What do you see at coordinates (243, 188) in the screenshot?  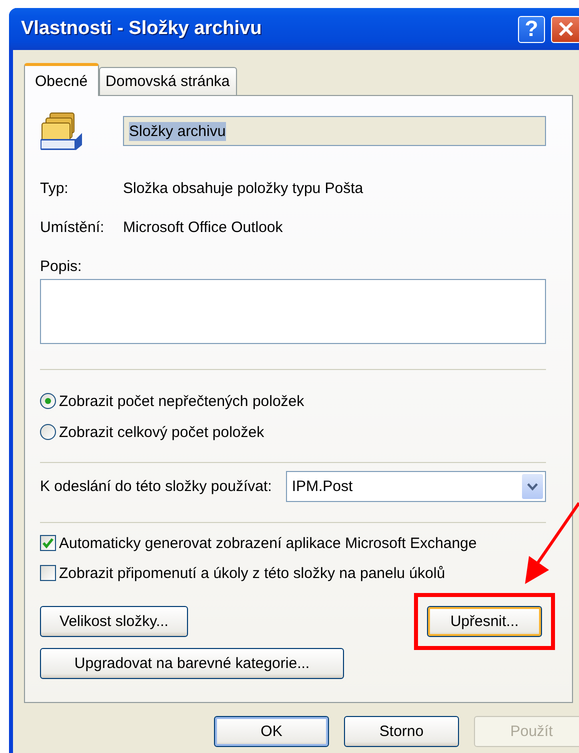 I see `property-value: Složka obsahuje položky typu Pošta` at bounding box center [243, 188].